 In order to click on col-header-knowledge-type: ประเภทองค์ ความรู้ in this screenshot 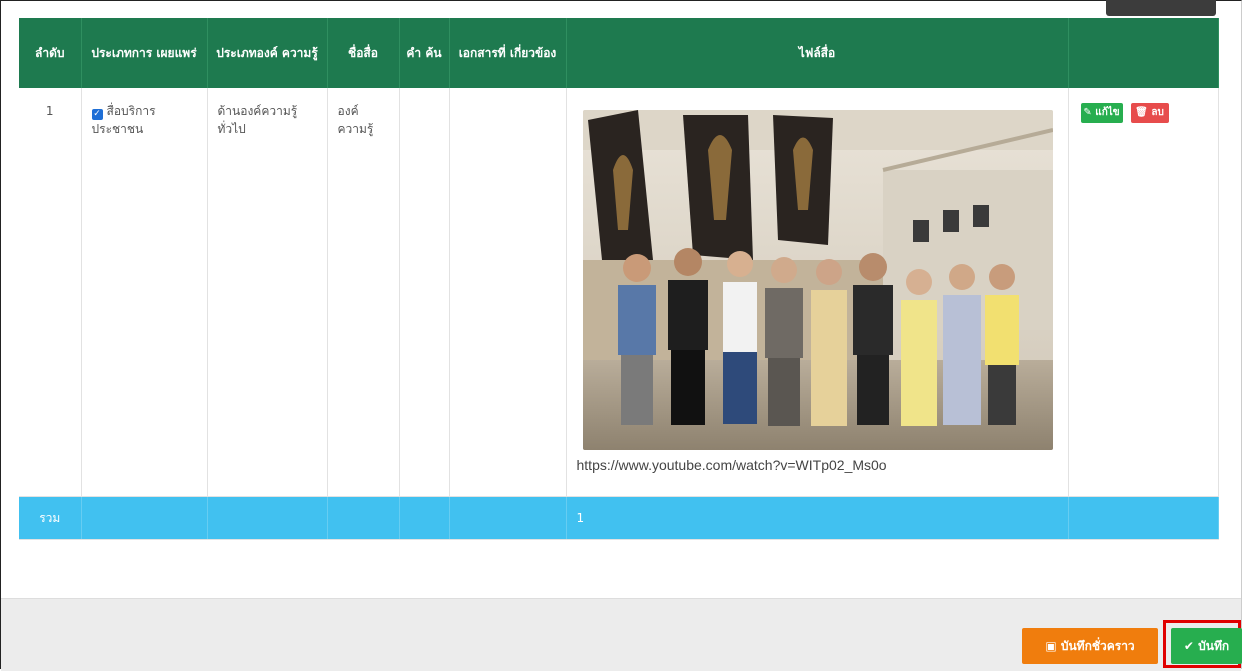, I will do `click(267, 53)`.